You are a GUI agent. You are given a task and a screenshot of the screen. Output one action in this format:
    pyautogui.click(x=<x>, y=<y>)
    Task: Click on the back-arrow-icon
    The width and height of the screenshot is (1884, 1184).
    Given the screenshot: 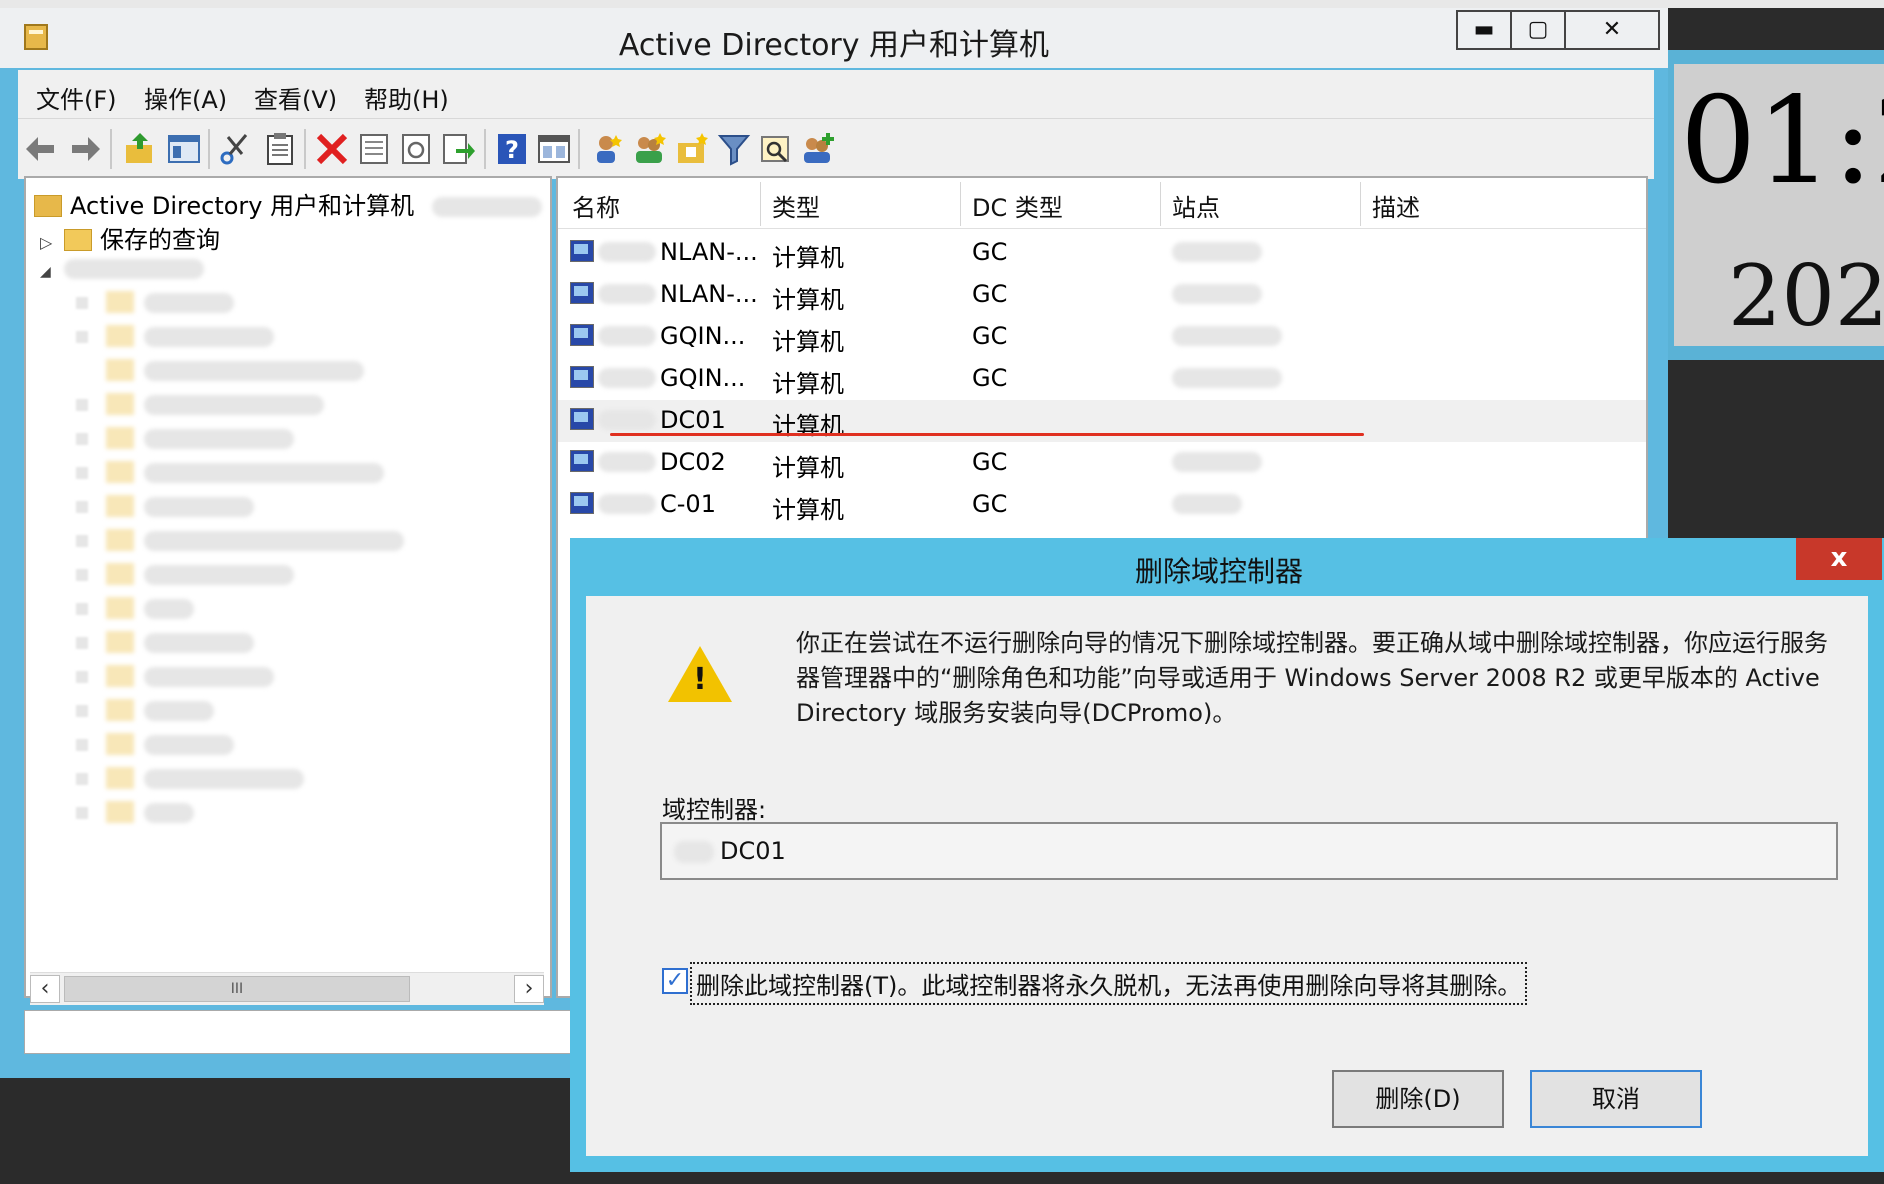 What is the action you would take?
    pyautogui.click(x=42, y=149)
    